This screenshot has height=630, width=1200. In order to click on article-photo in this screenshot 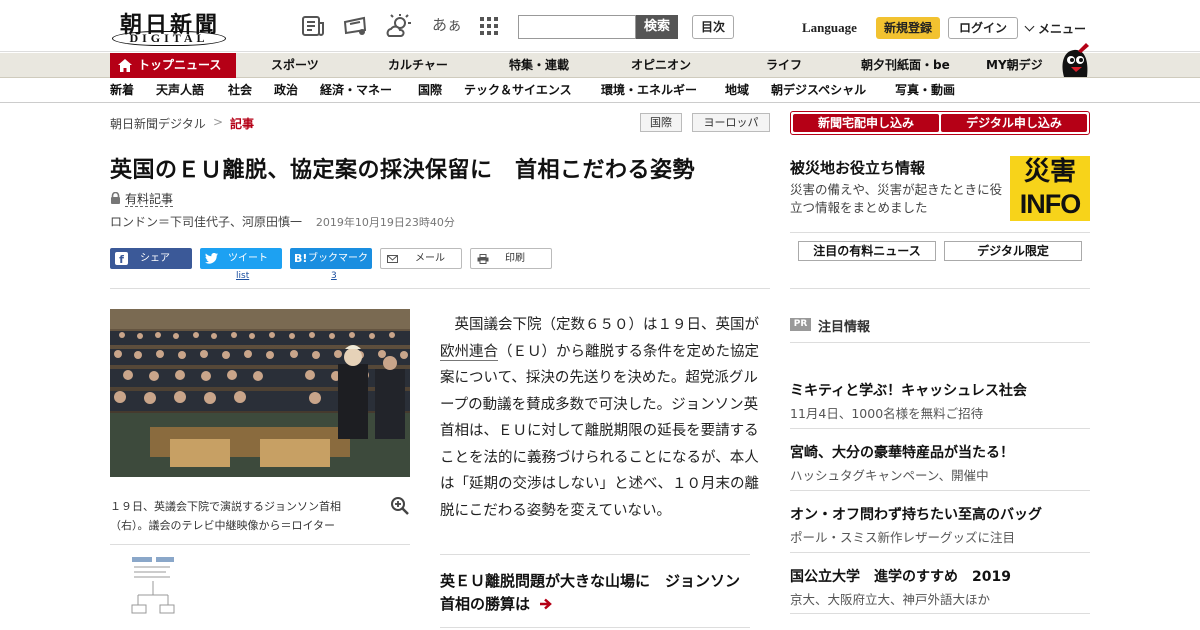, I will do `click(260, 393)`.